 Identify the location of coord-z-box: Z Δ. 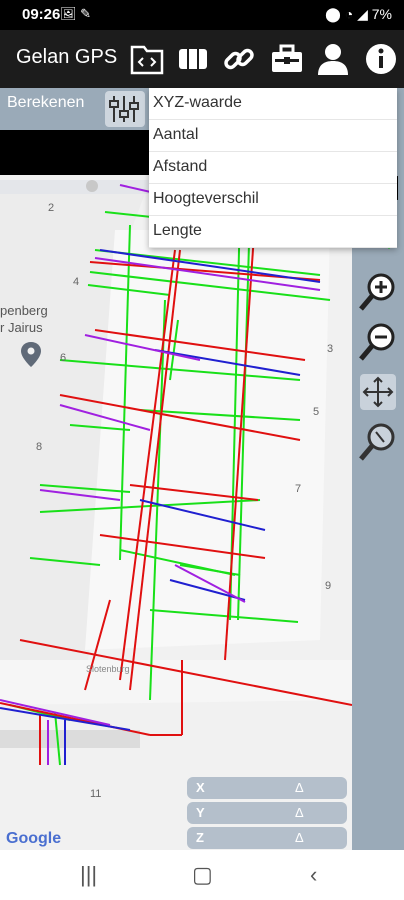
(267, 838).